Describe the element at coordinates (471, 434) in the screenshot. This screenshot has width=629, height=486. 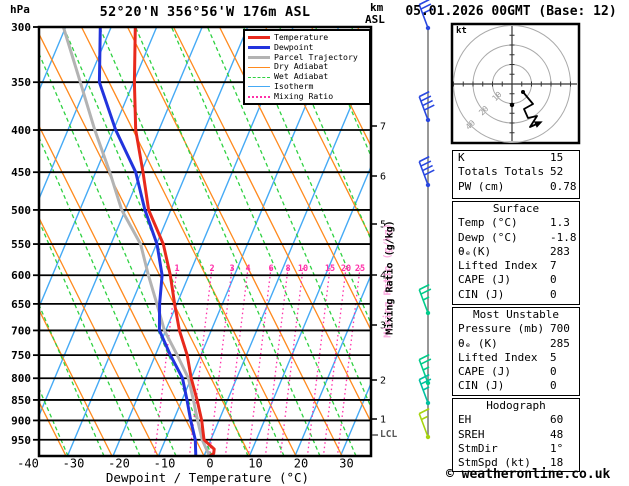
I see `indices-row-label: SREH` at that location.